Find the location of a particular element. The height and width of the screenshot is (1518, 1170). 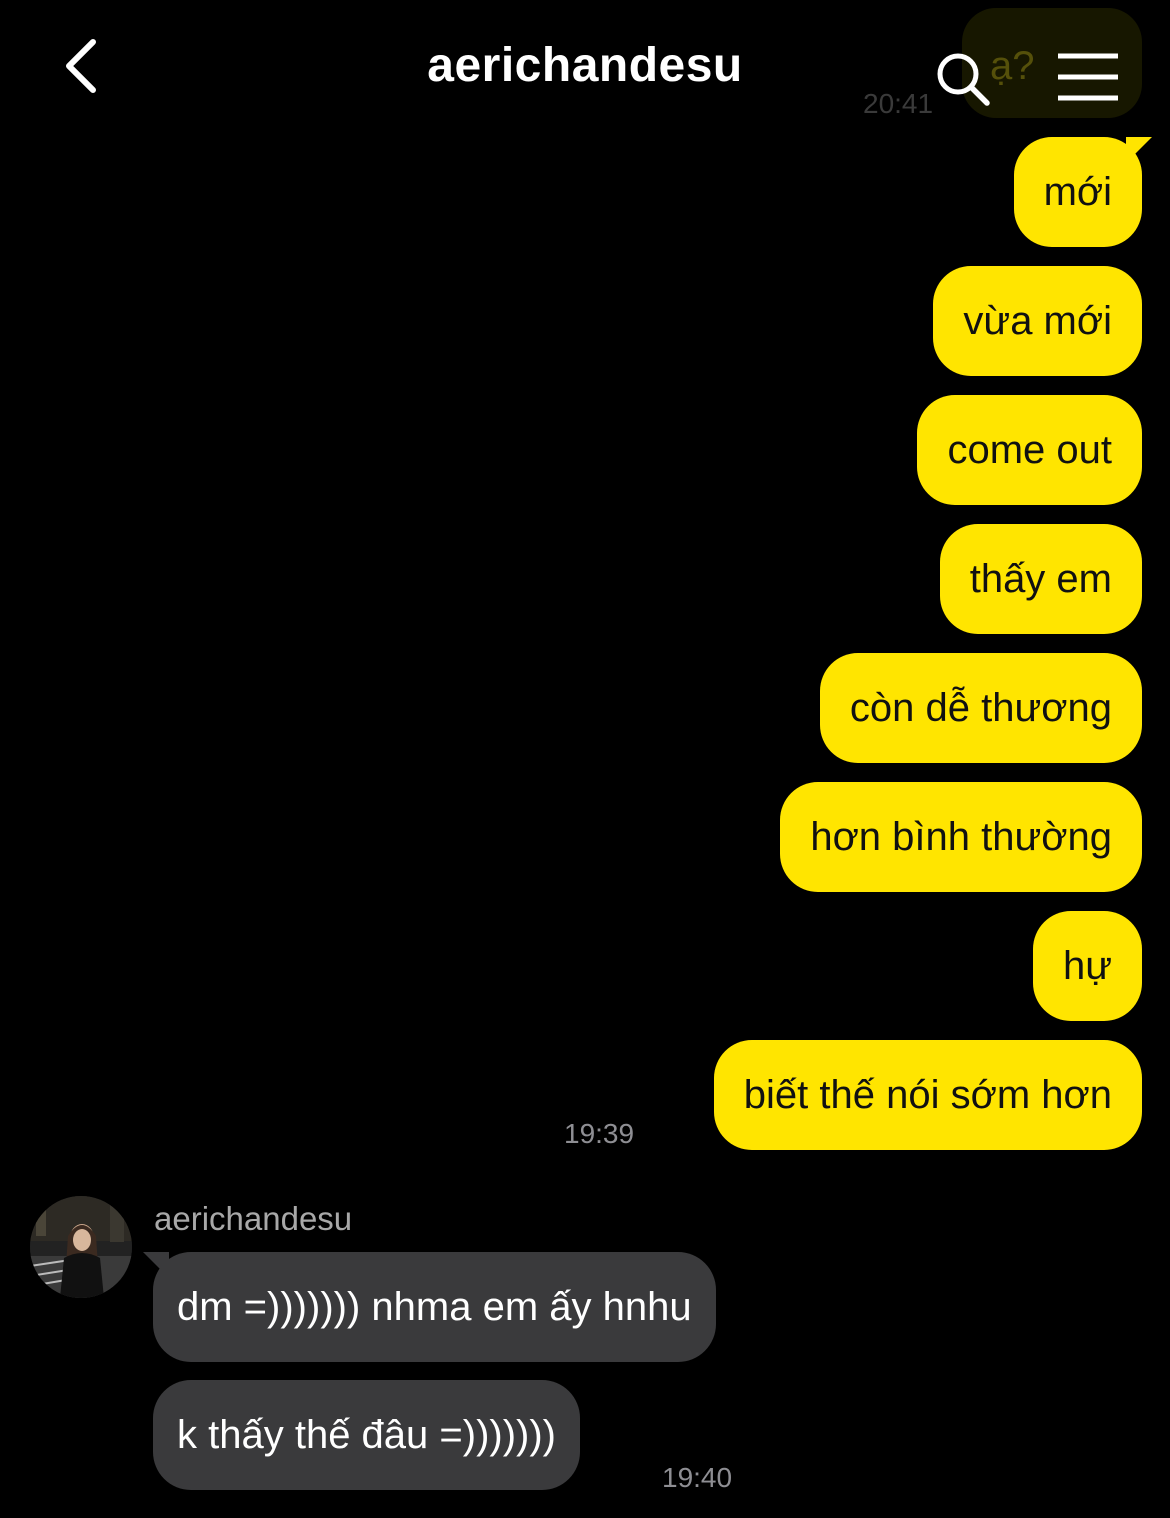

back-button is located at coordinates (81, 66).